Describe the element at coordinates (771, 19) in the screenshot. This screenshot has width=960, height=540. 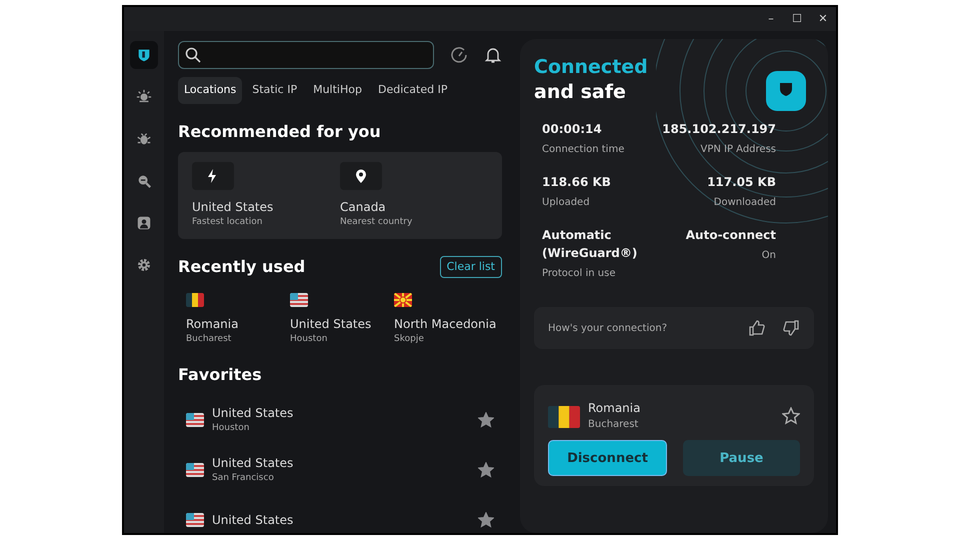
I see `window-control: –` at that location.